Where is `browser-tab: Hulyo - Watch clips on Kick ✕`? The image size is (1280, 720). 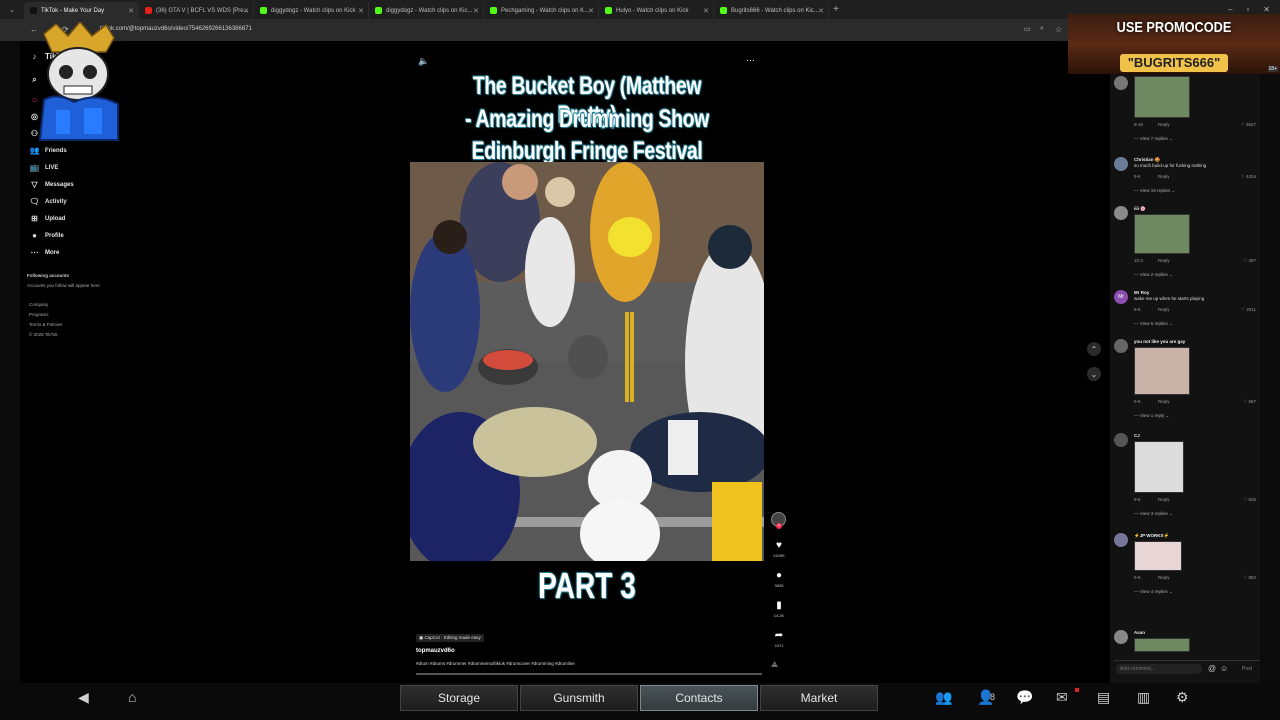
browser-tab: Hulyo - Watch clips on Kick ✕ is located at coordinates (656, 10).